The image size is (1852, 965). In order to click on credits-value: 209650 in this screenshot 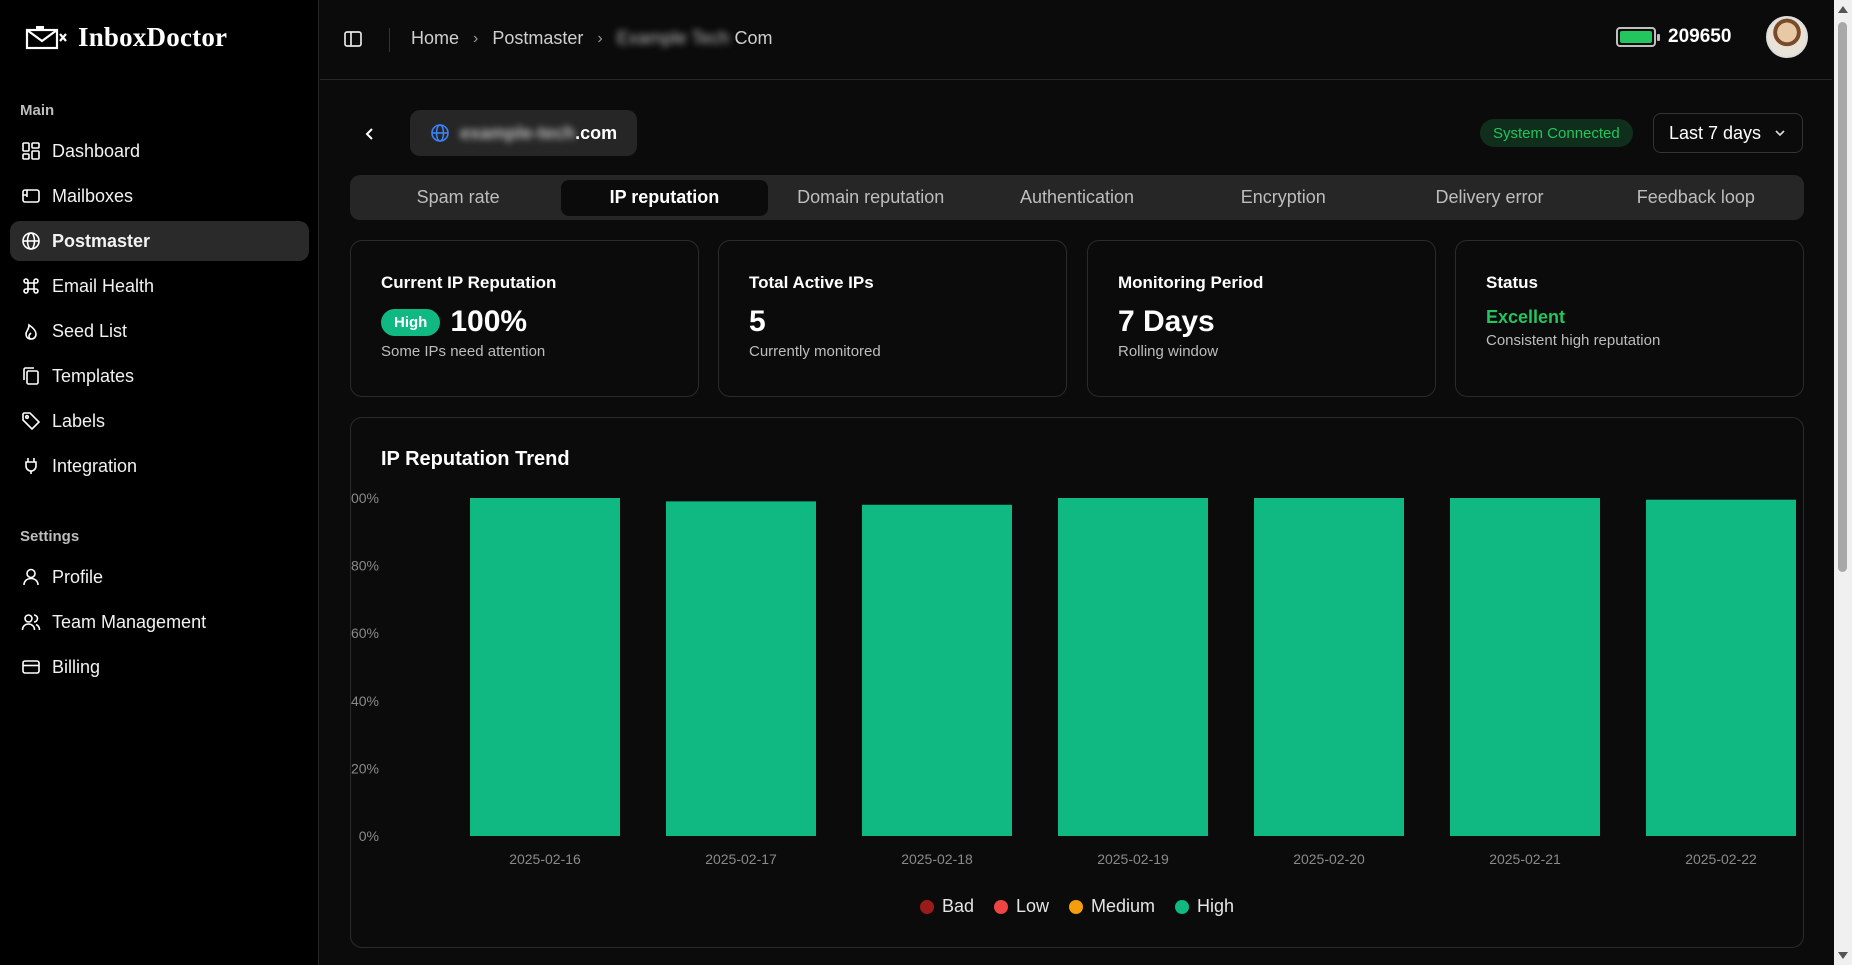, I will do `click(1700, 36)`.